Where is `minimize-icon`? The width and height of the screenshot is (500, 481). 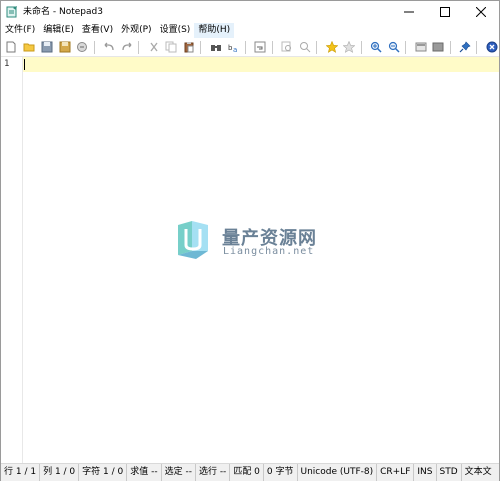
minimize-icon is located at coordinates (409, 12).